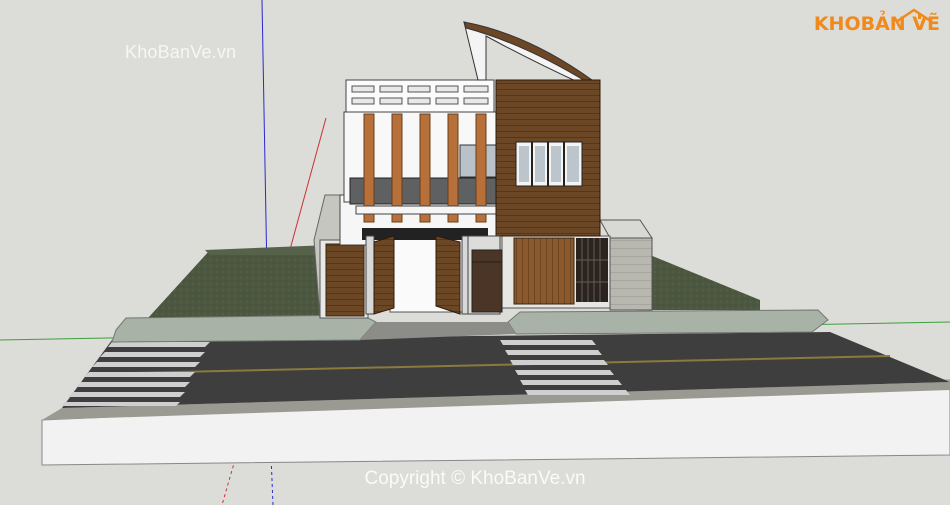 The image size is (950, 505). Describe the element at coordinates (475, 478) in the screenshot. I see `watermark-bottom: Copyright © KhoBanVe.vn` at that location.